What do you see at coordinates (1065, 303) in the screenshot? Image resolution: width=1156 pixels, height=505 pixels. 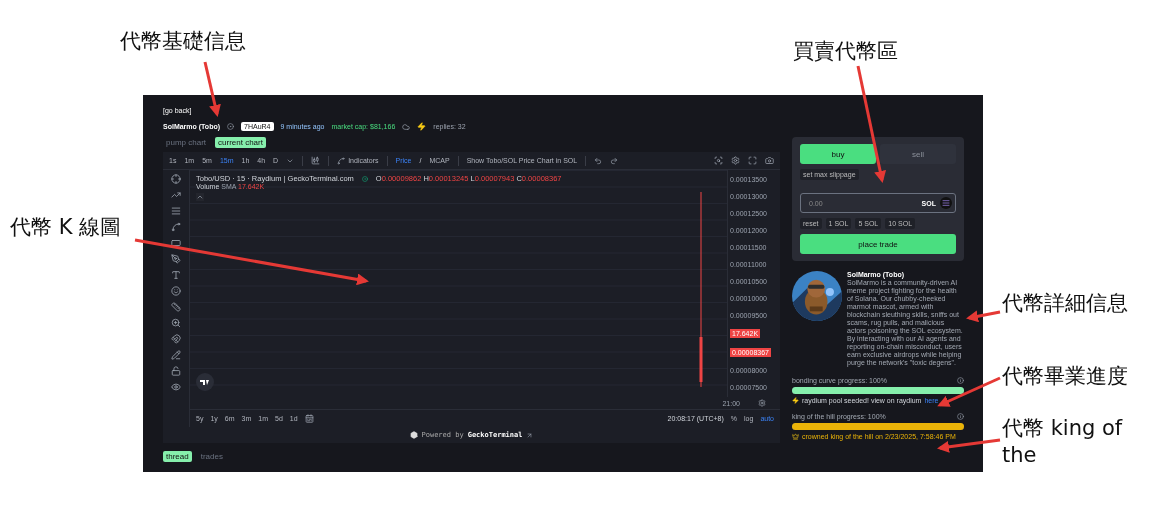 I see `annotation-label: 代幣詳細信息` at bounding box center [1065, 303].